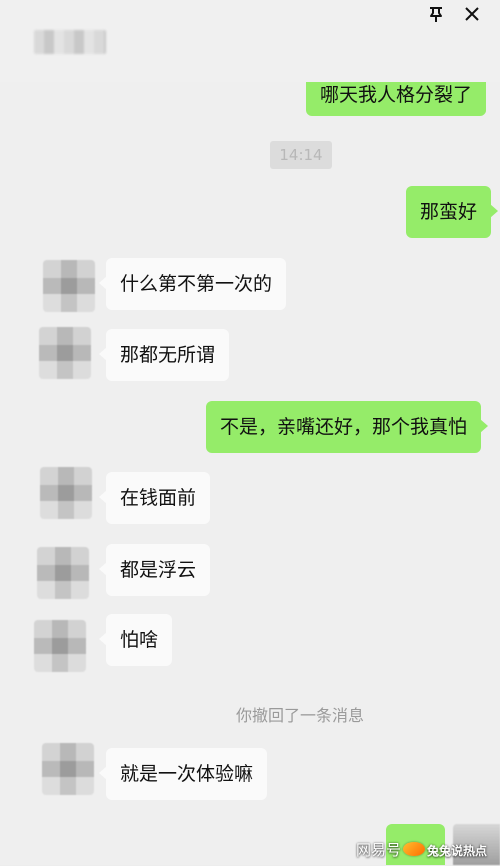  I want to click on message-bubble-right: 那蛮好, so click(452, 212).